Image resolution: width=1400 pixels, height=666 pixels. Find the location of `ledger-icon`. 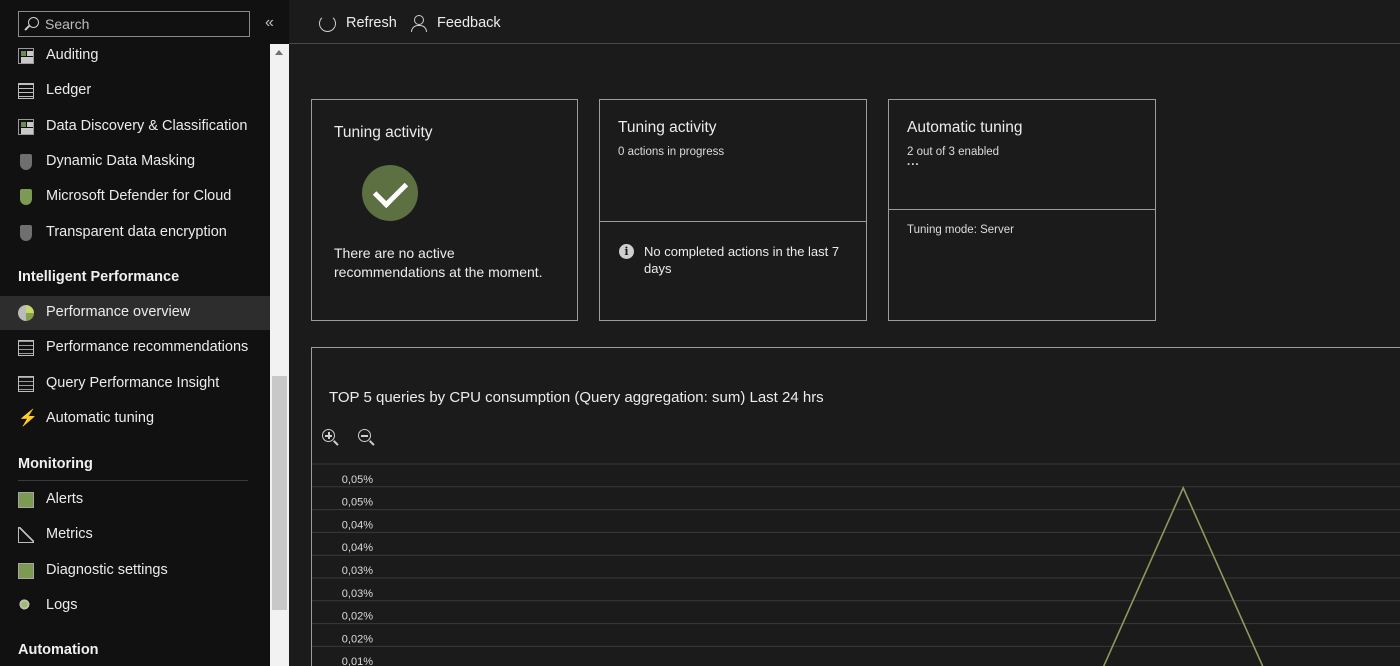

ledger-icon is located at coordinates (26, 91).